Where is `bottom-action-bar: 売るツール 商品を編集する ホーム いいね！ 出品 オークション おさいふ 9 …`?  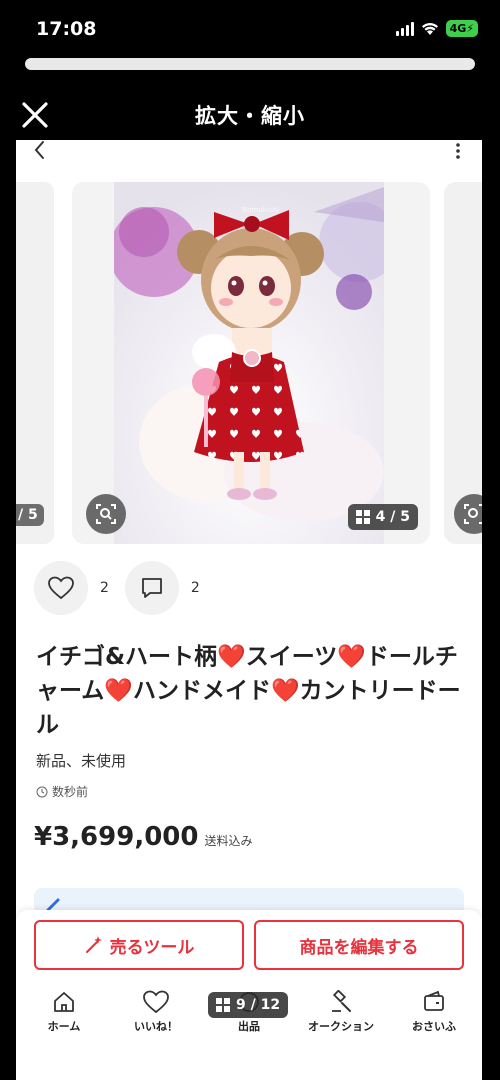 bottom-action-bar: 売るツール 商品を編集する ホーム いいね！ 出品 オークション おさいふ 9 … is located at coordinates (249, 995).